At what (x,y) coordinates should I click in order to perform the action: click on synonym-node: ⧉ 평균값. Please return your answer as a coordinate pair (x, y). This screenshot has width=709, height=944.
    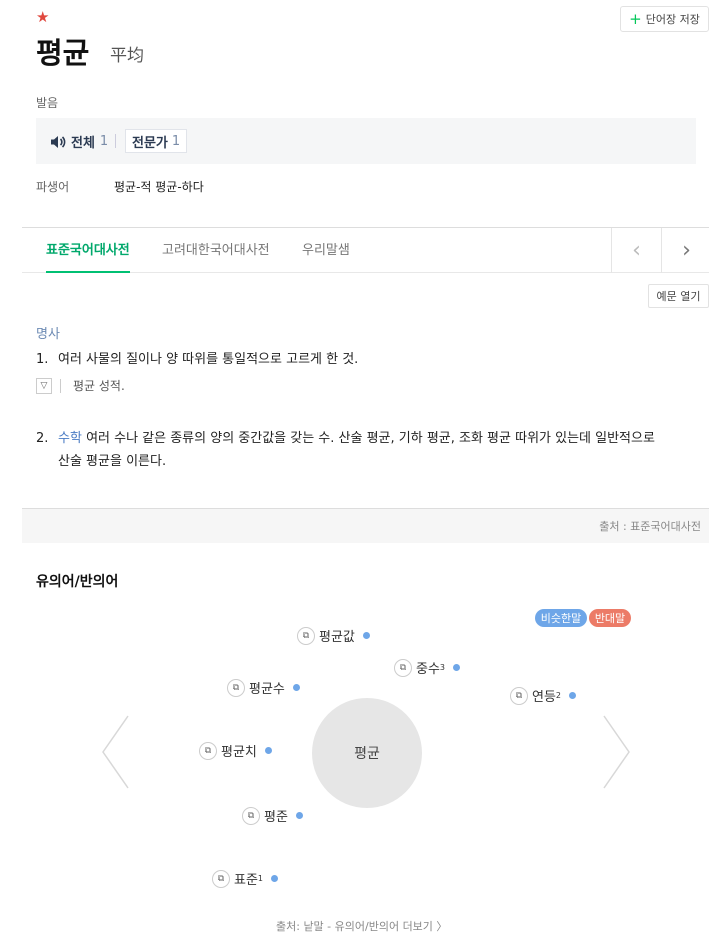
    Looking at the image, I should click on (333, 635).